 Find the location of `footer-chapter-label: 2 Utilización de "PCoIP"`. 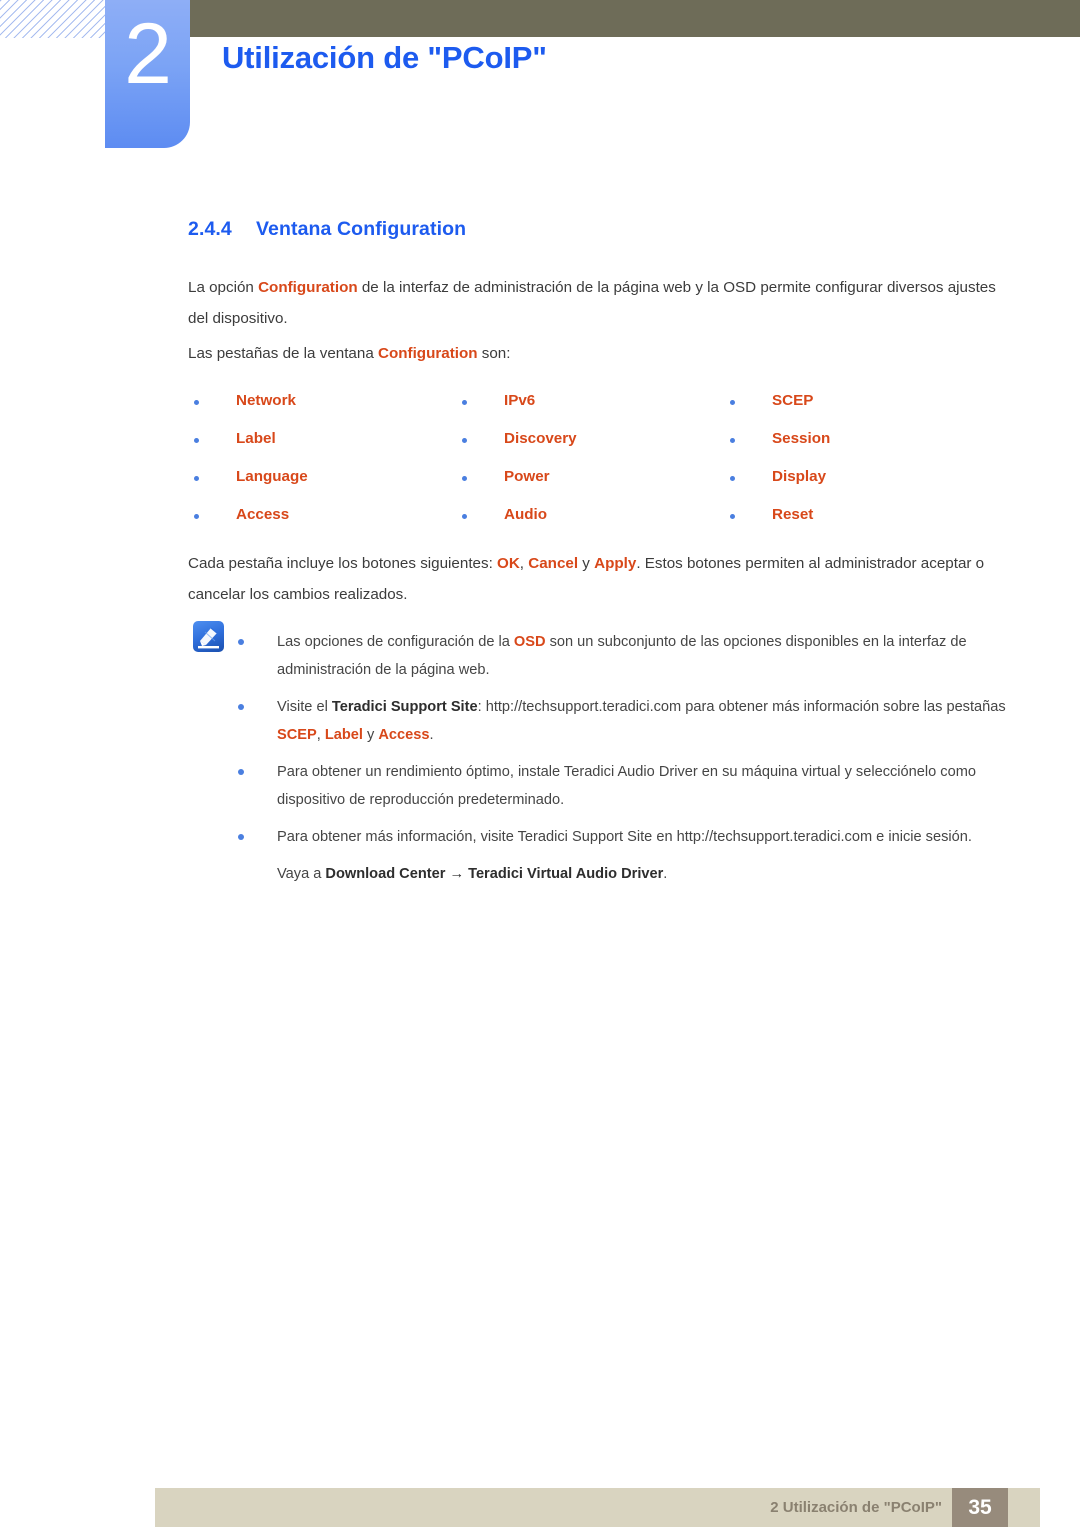

footer-chapter-label: 2 Utilización de "PCoIP" is located at coordinates (856, 1507).